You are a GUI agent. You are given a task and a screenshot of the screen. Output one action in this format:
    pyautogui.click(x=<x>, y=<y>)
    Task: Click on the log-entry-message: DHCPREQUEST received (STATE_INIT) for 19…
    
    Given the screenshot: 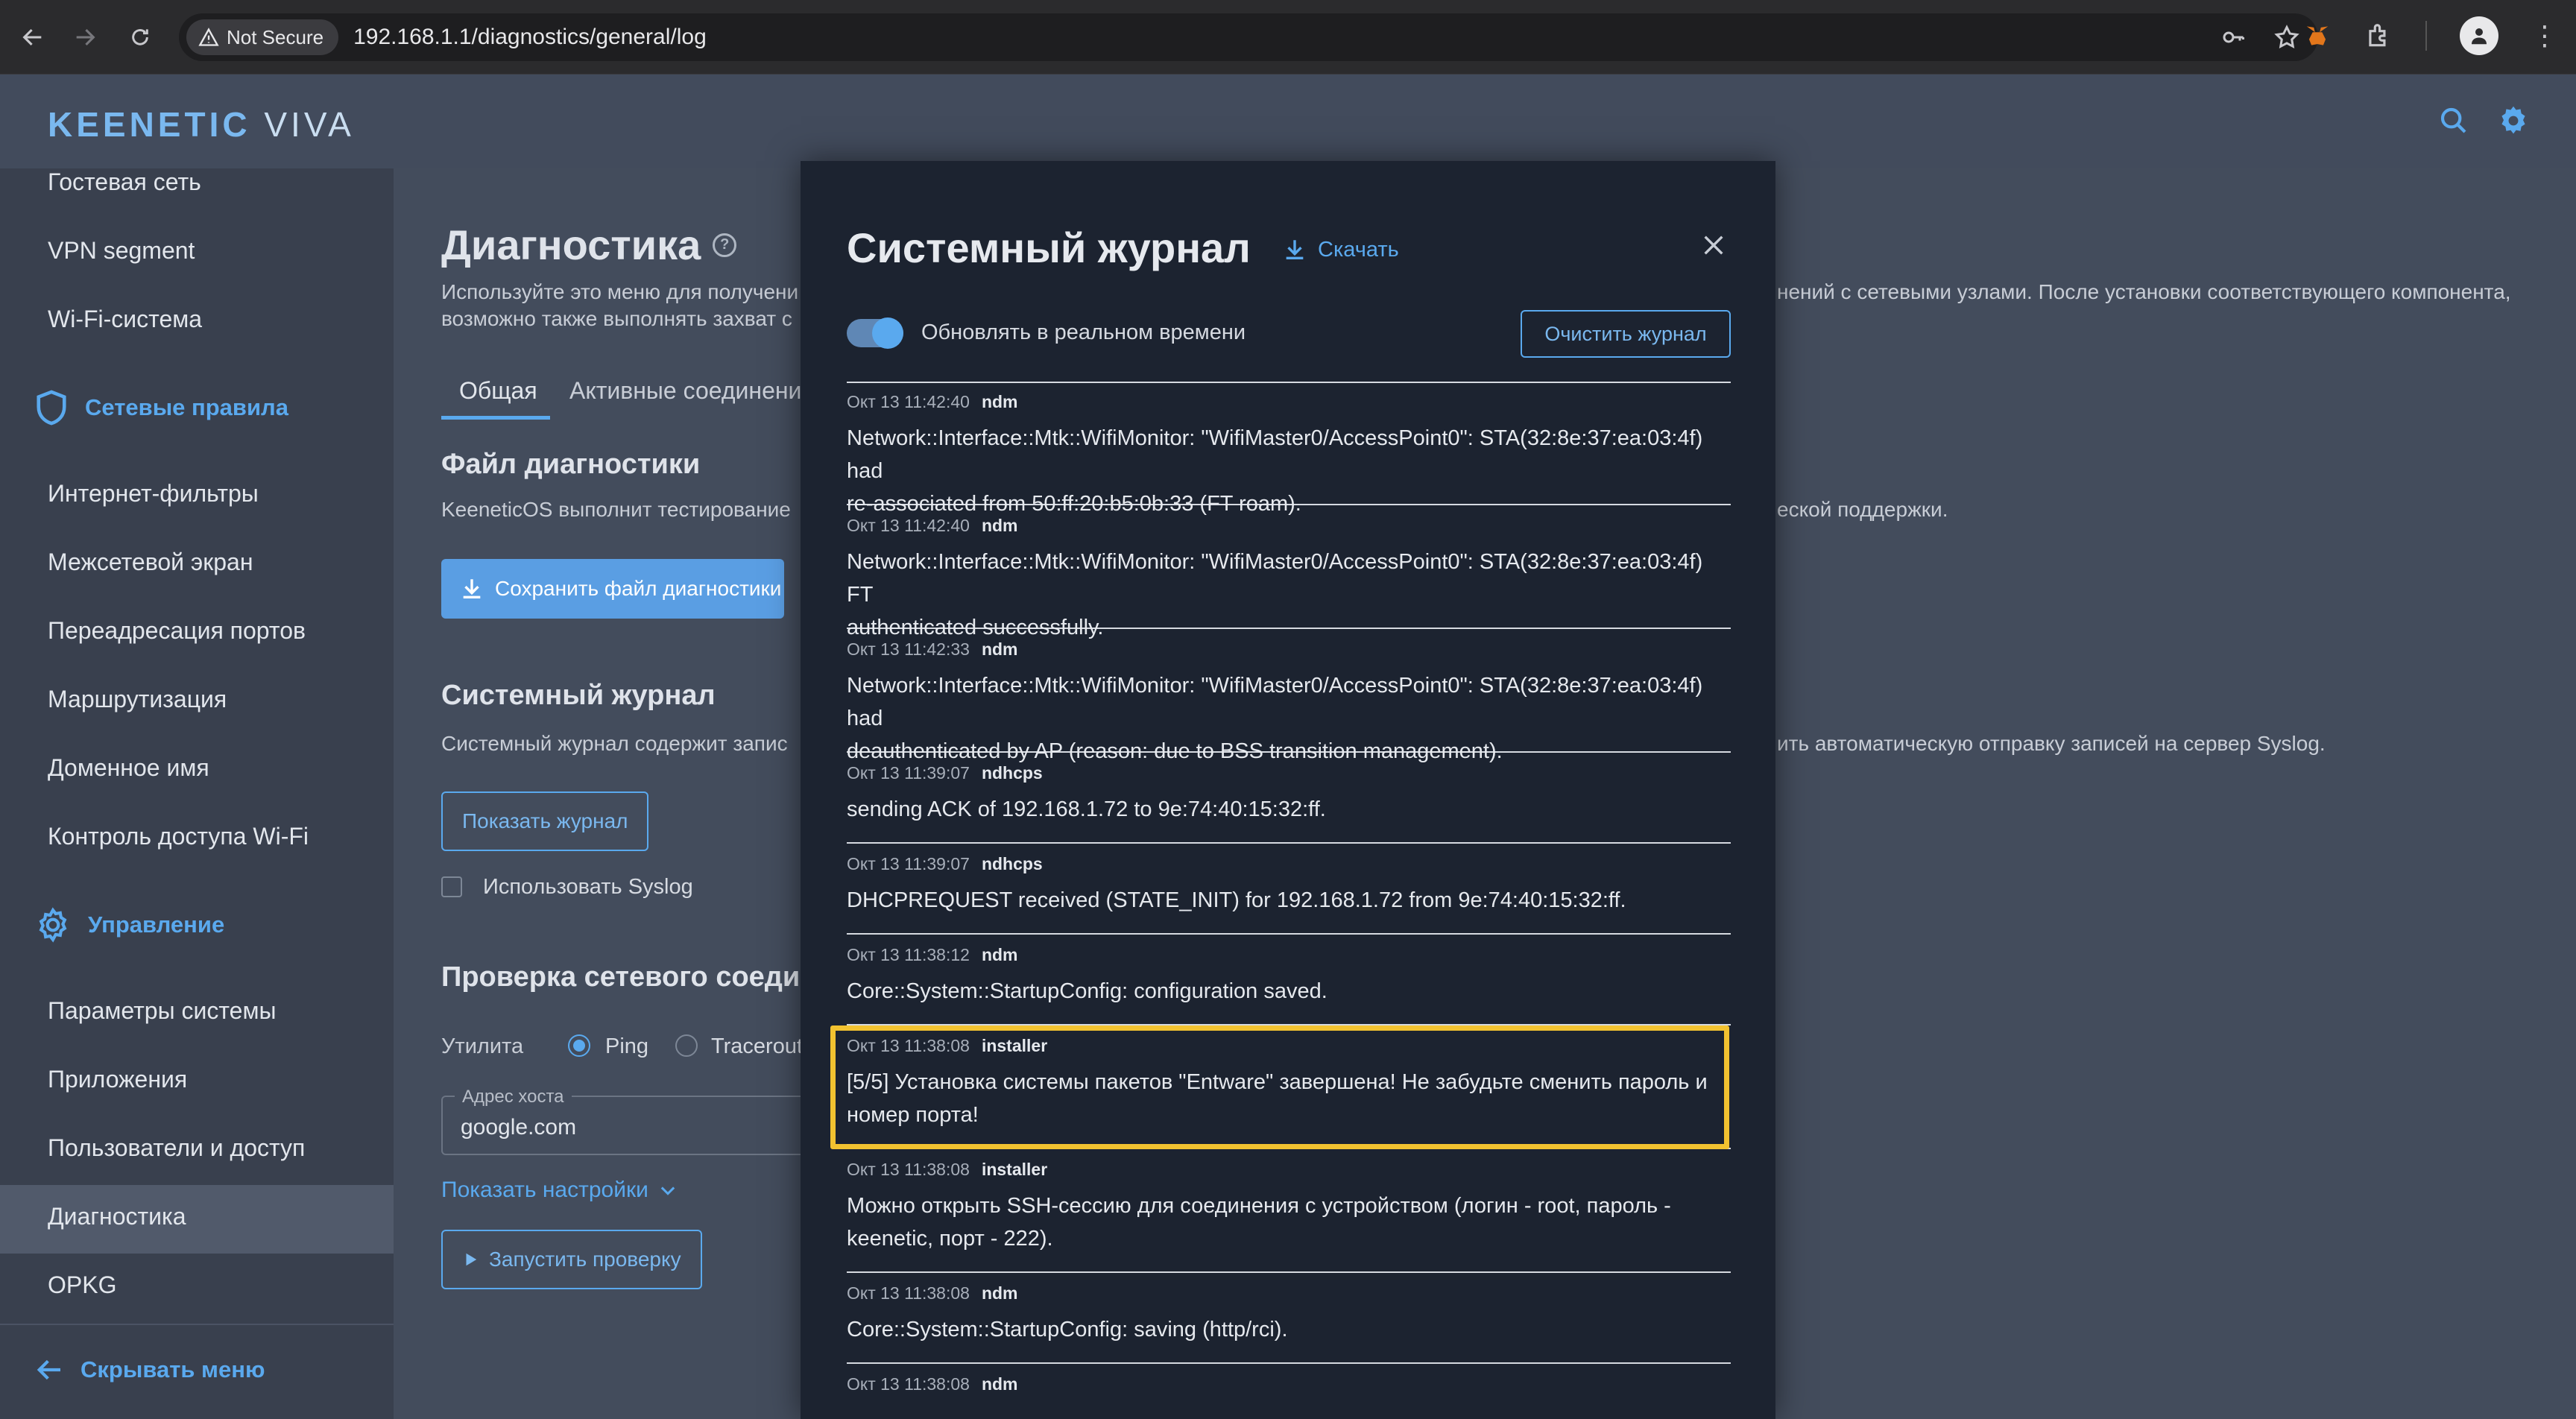 What is the action you would take?
    pyautogui.click(x=1289, y=900)
    